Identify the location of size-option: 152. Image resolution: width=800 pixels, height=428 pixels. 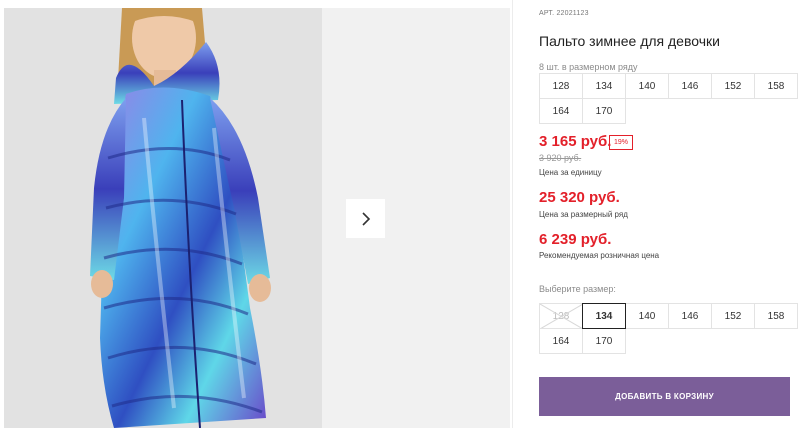
(733, 316).